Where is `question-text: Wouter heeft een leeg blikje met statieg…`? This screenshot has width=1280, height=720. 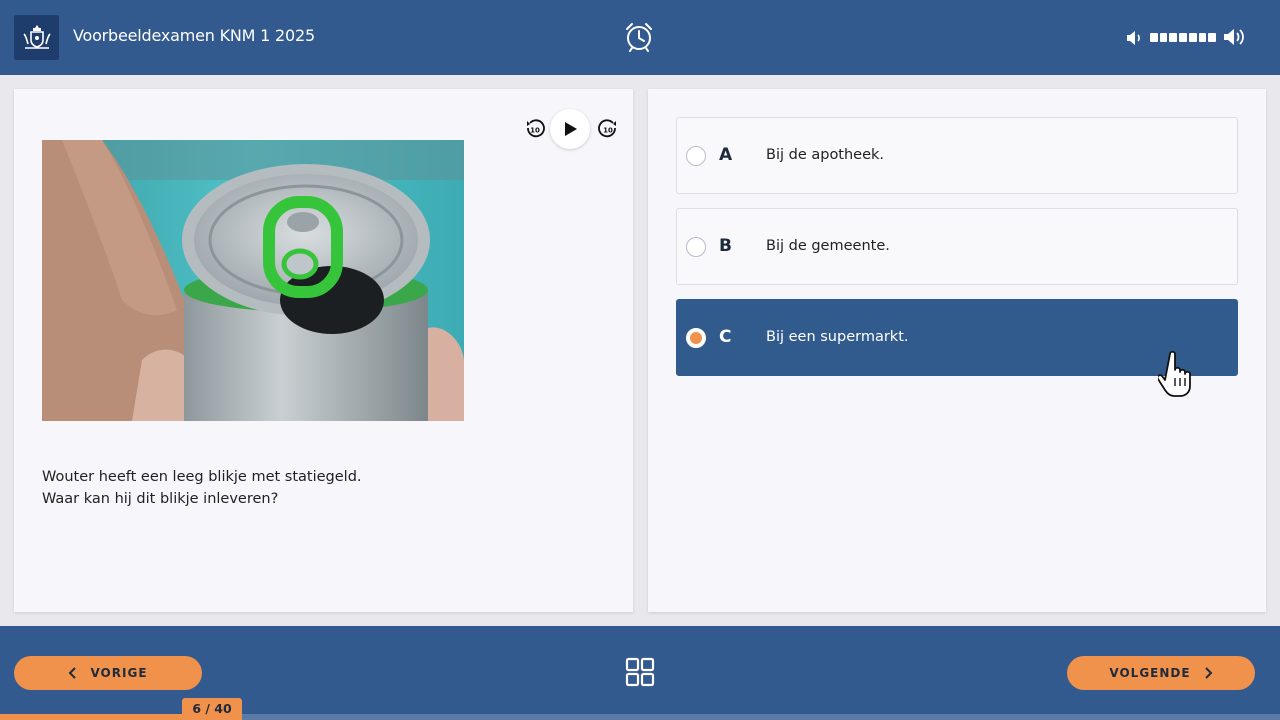 question-text: Wouter heeft een leeg blikje met statieg… is located at coordinates (322, 488).